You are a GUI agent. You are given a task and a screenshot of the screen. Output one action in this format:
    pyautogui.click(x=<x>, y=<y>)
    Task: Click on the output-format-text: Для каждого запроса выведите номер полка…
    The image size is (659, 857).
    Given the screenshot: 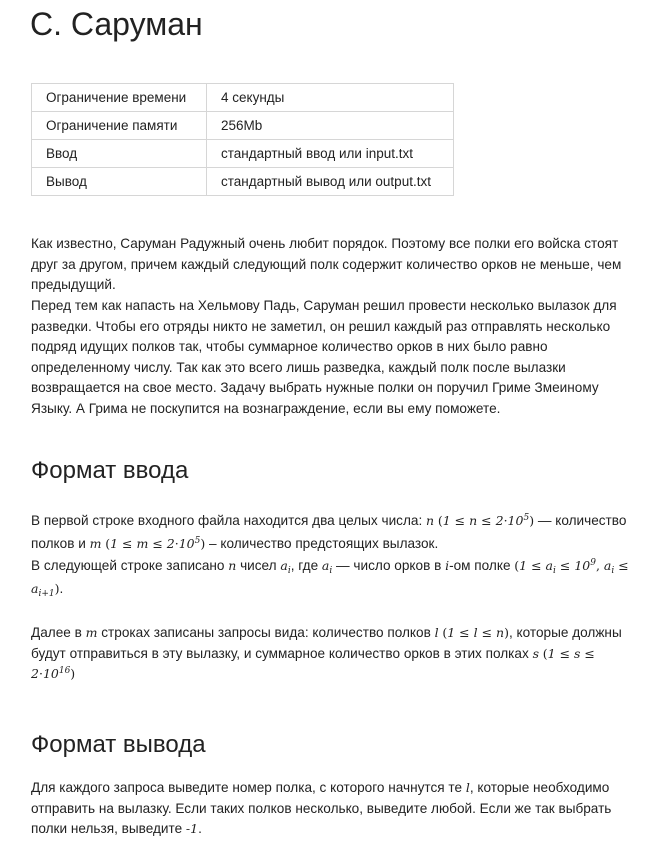 What is the action you would take?
    pyautogui.click(x=248, y=787)
    